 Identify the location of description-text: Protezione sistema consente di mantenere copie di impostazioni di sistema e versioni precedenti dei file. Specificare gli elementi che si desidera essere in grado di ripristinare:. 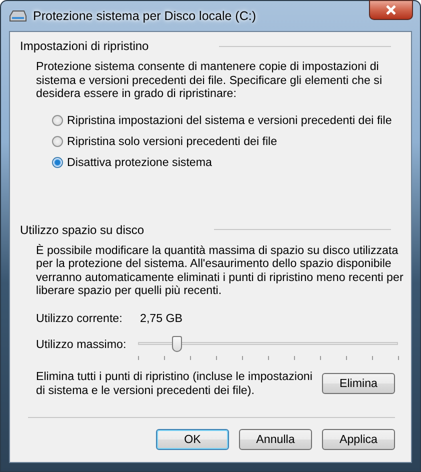
(210, 80).